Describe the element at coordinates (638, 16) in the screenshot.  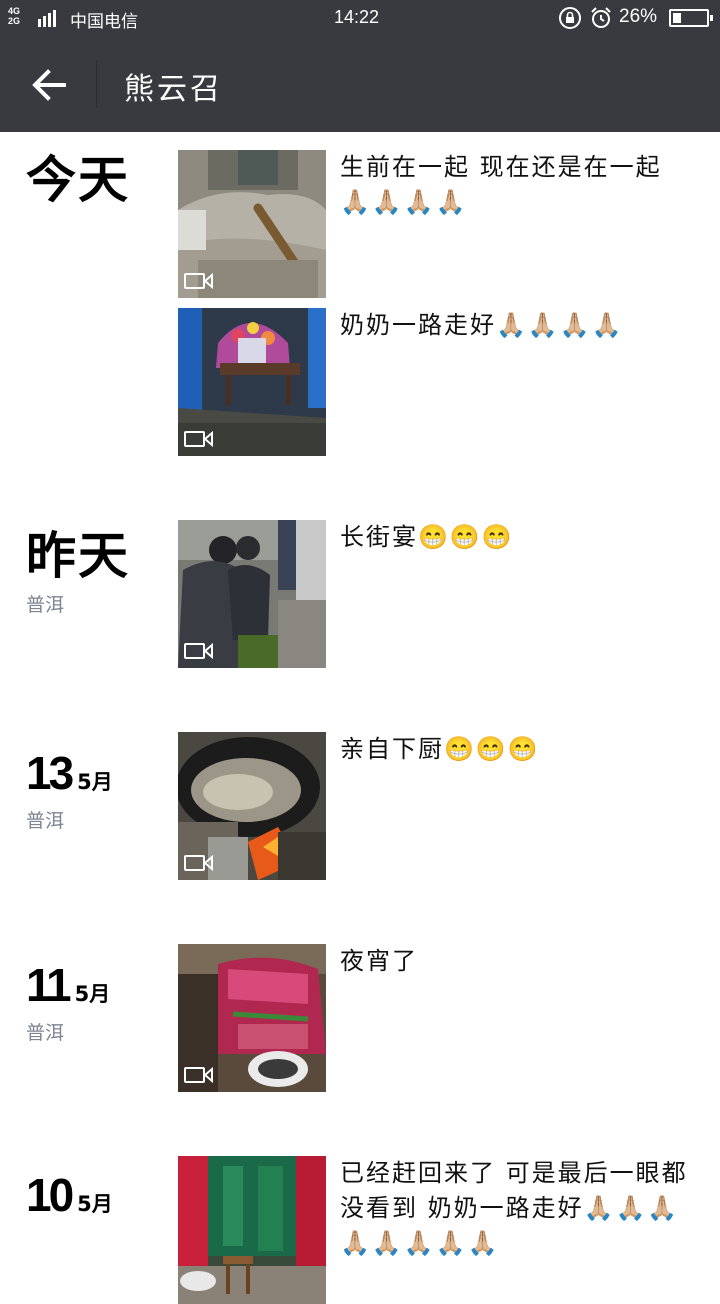
I see `battery-percent: 26%` at that location.